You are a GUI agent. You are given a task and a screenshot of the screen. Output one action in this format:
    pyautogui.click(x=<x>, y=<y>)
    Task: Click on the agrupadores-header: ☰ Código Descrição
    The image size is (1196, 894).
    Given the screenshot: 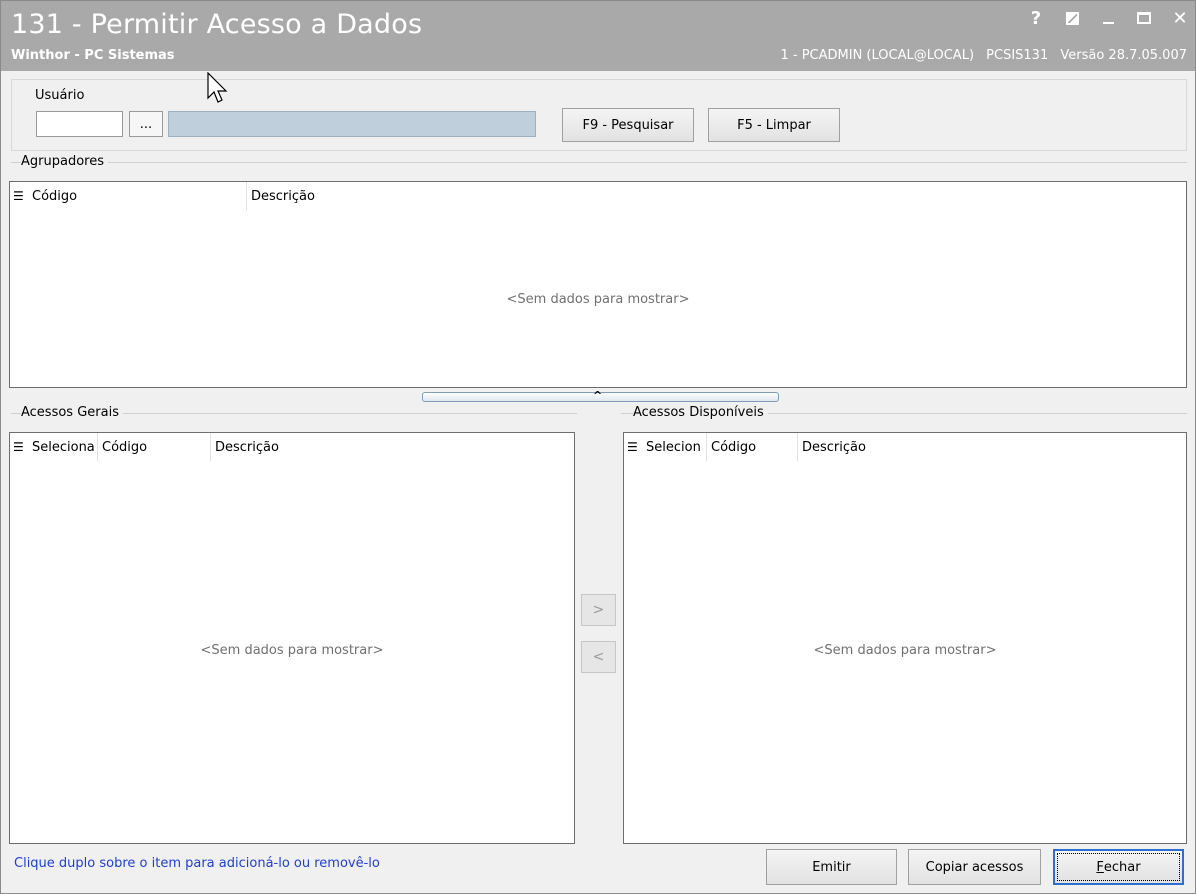 What is the action you would take?
    pyautogui.click(x=598, y=196)
    